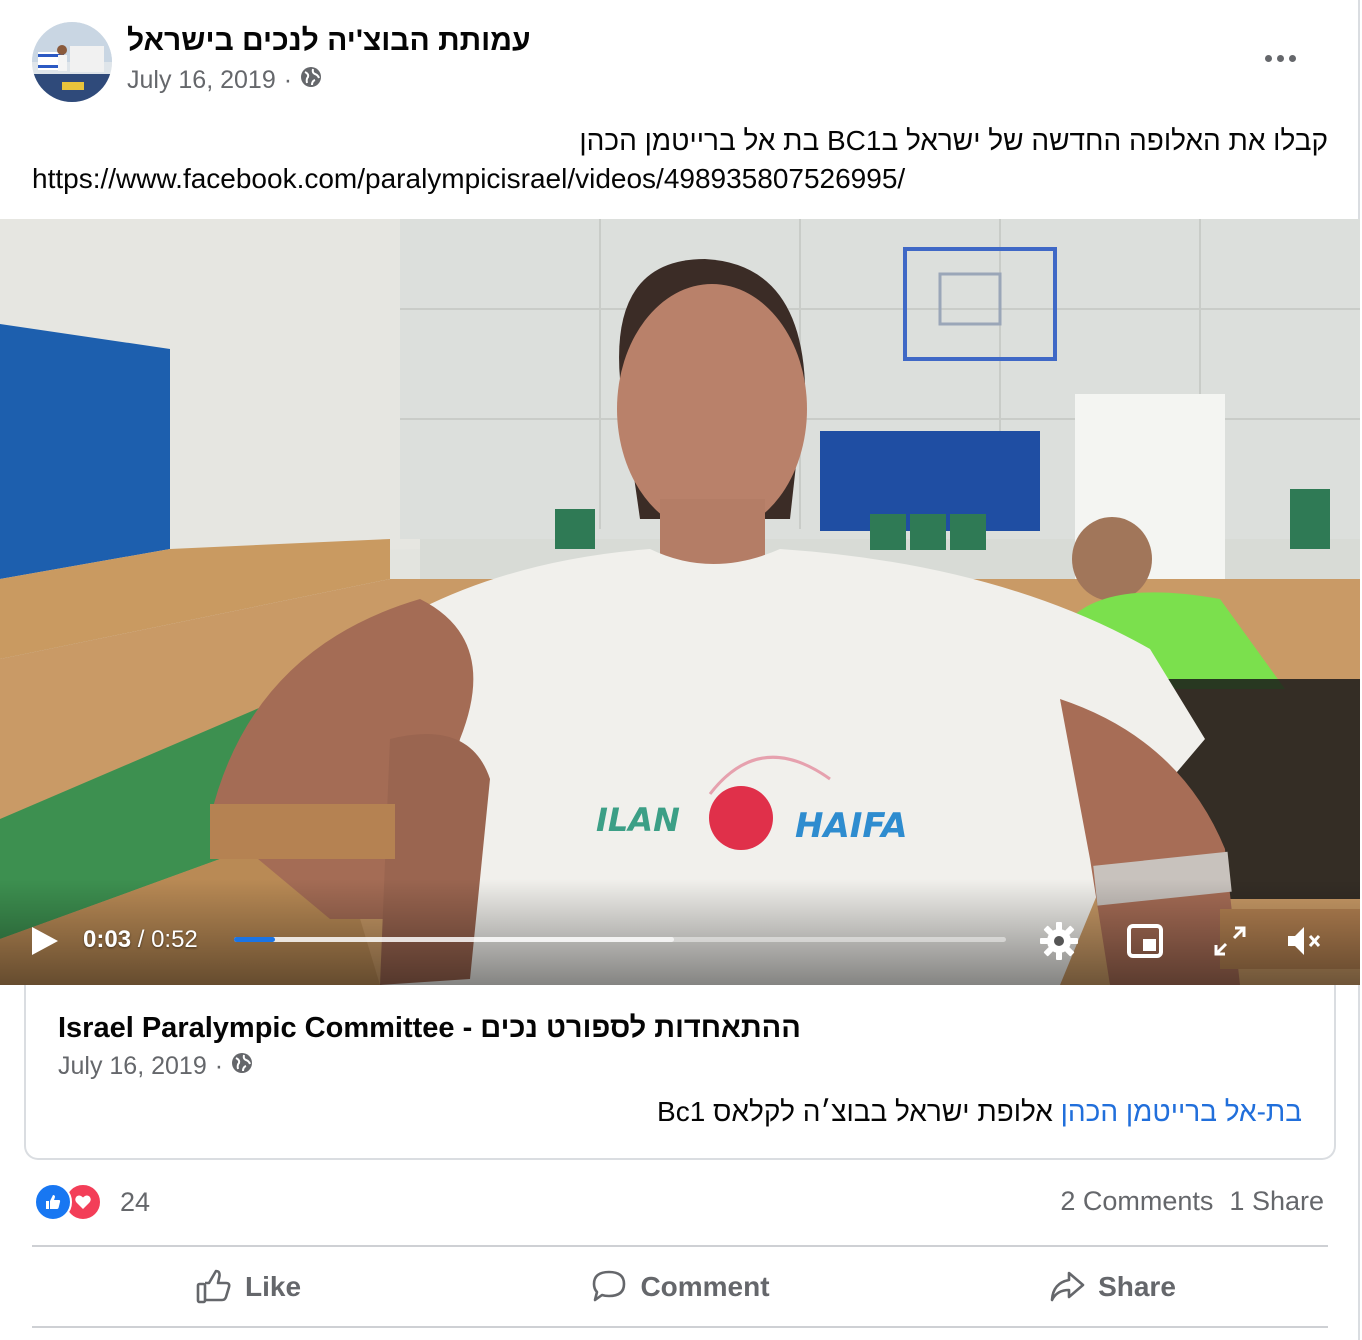  I want to click on page-name: עמותת הבוצ'יה לנכים בישראל, so click(329, 41).